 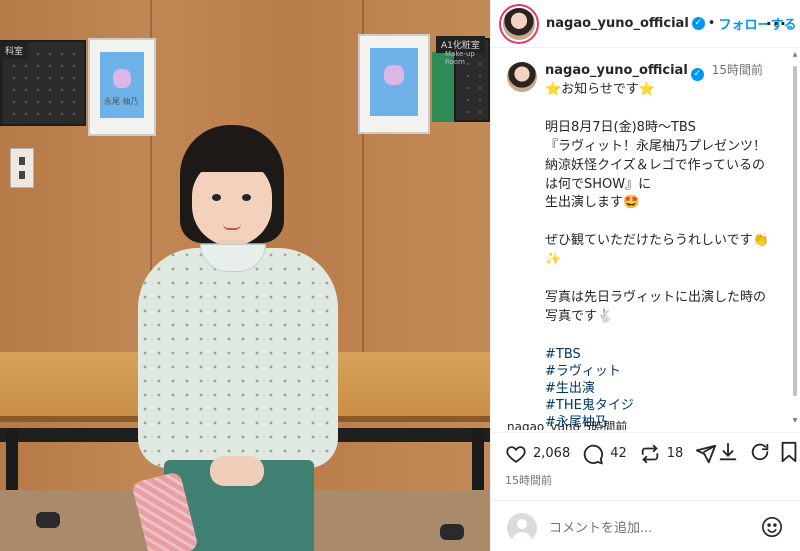 I want to click on like-count: 2,068, so click(x=552, y=453).